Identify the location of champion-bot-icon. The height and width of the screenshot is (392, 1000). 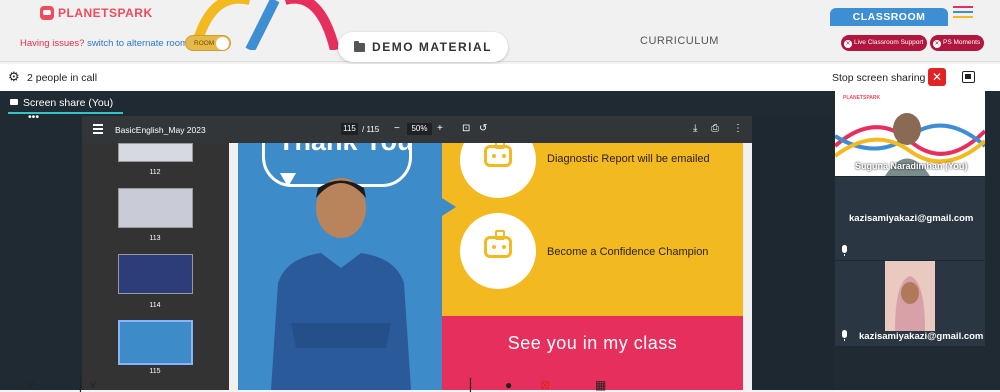
(498, 251).